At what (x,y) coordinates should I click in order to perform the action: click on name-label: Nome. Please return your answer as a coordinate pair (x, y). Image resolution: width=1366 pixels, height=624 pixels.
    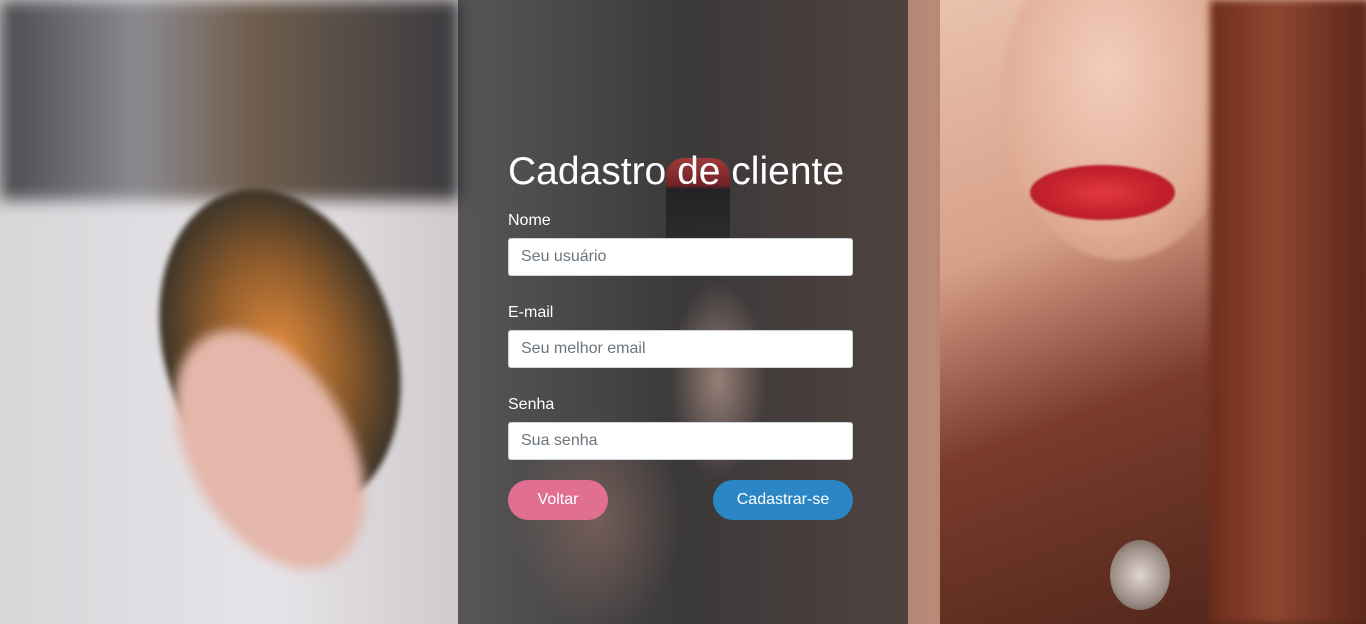
    Looking at the image, I should click on (529, 220).